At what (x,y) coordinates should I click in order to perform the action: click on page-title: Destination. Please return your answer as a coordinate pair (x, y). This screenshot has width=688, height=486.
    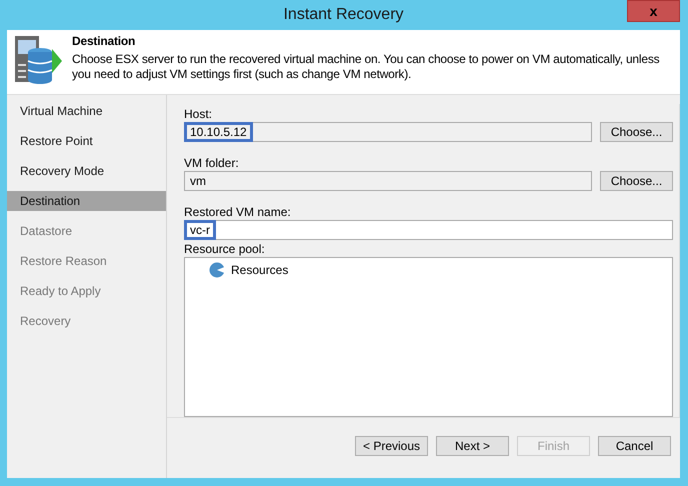
    Looking at the image, I should click on (104, 41).